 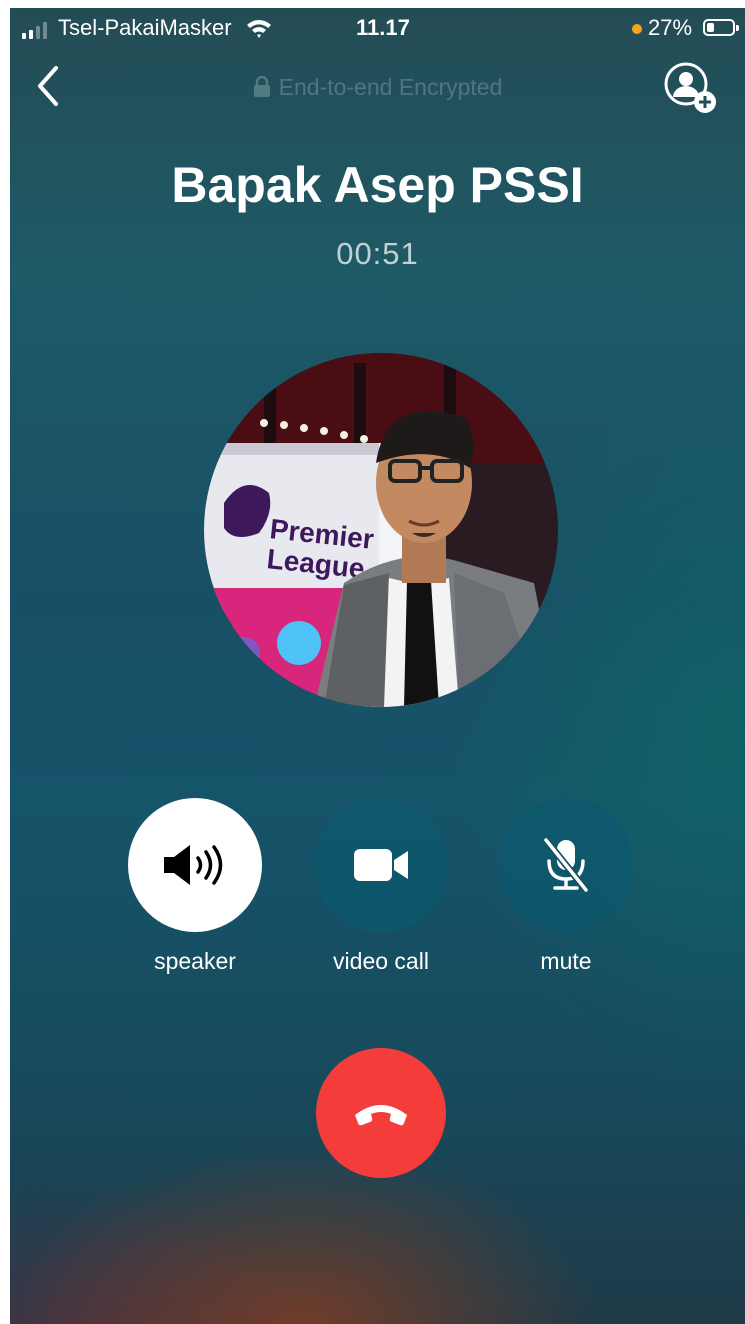 I want to click on add-participant-button, so click(x=690, y=88).